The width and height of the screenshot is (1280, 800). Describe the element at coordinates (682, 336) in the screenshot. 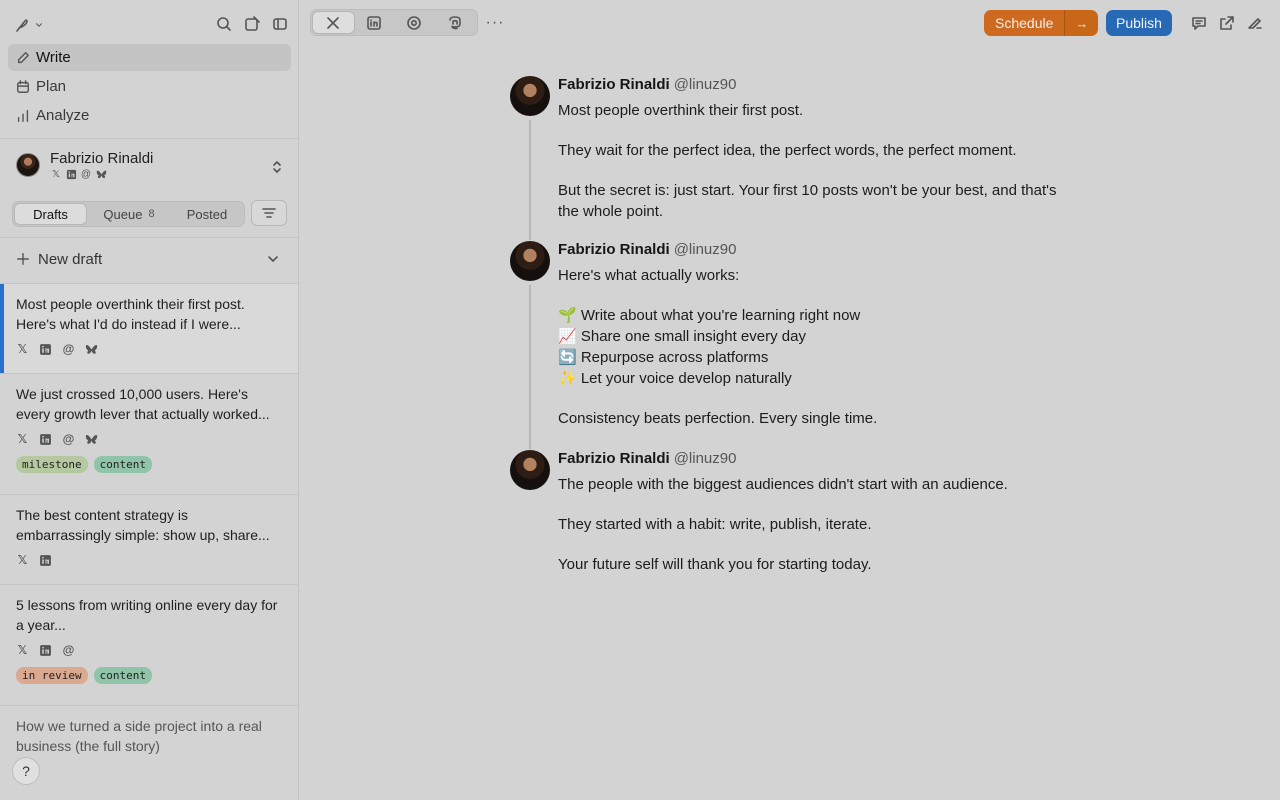

I see `list-item: 📈 Share one small insight every day` at that location.